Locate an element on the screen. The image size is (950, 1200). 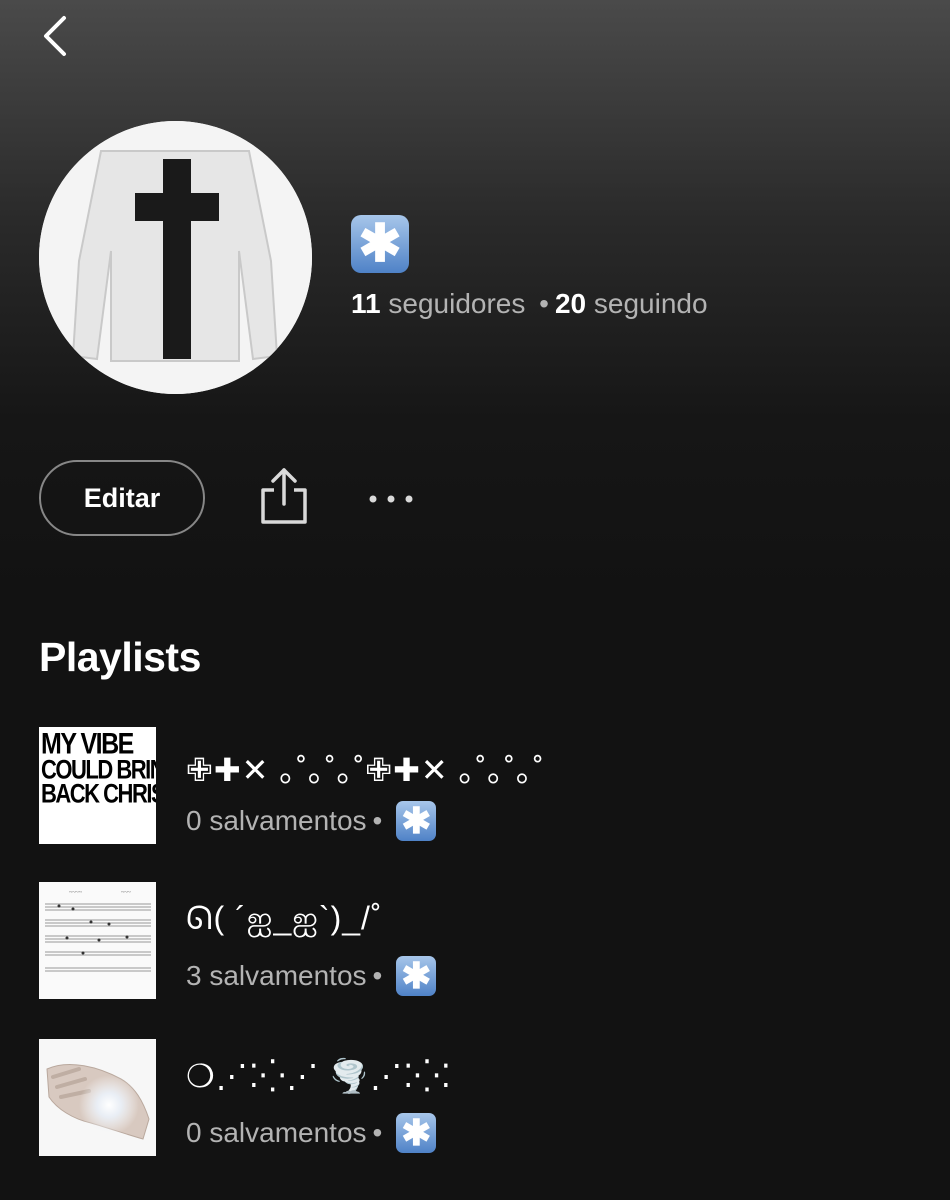
share-button is located at coordinates (284, 496).